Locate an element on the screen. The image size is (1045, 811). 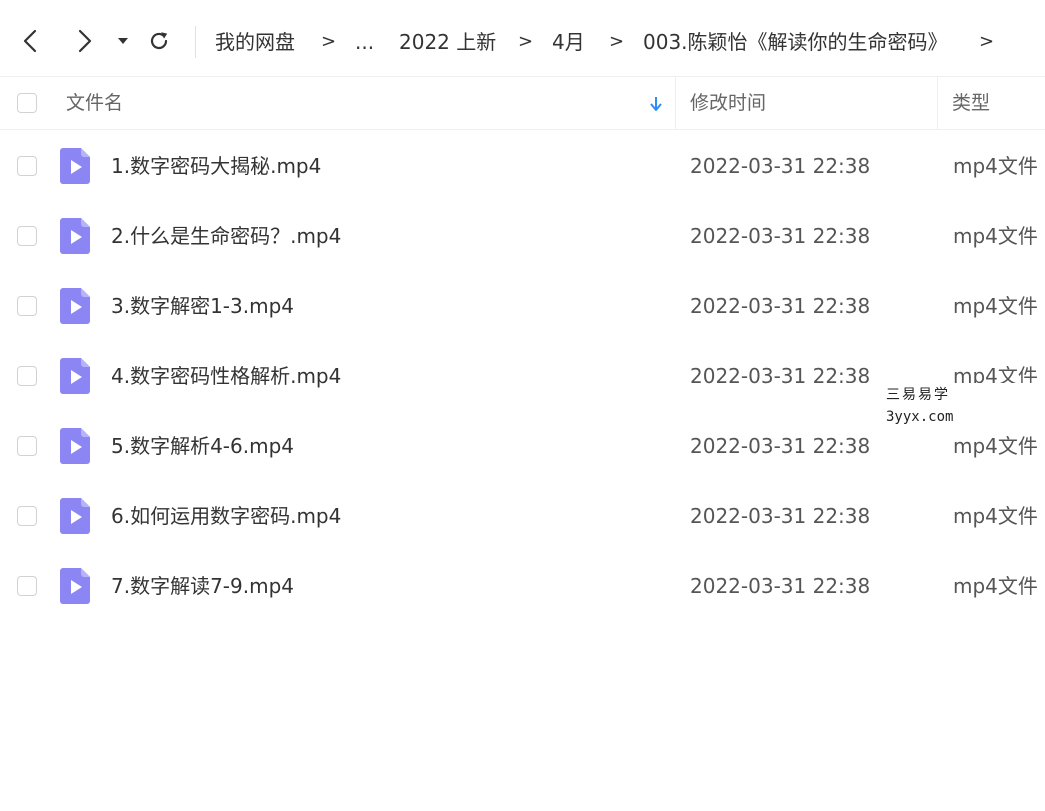
table-row: 3.数字解密1-3.mp4 2022-03-31 22:38 mp4文件 is located at coordinates (522, 306).